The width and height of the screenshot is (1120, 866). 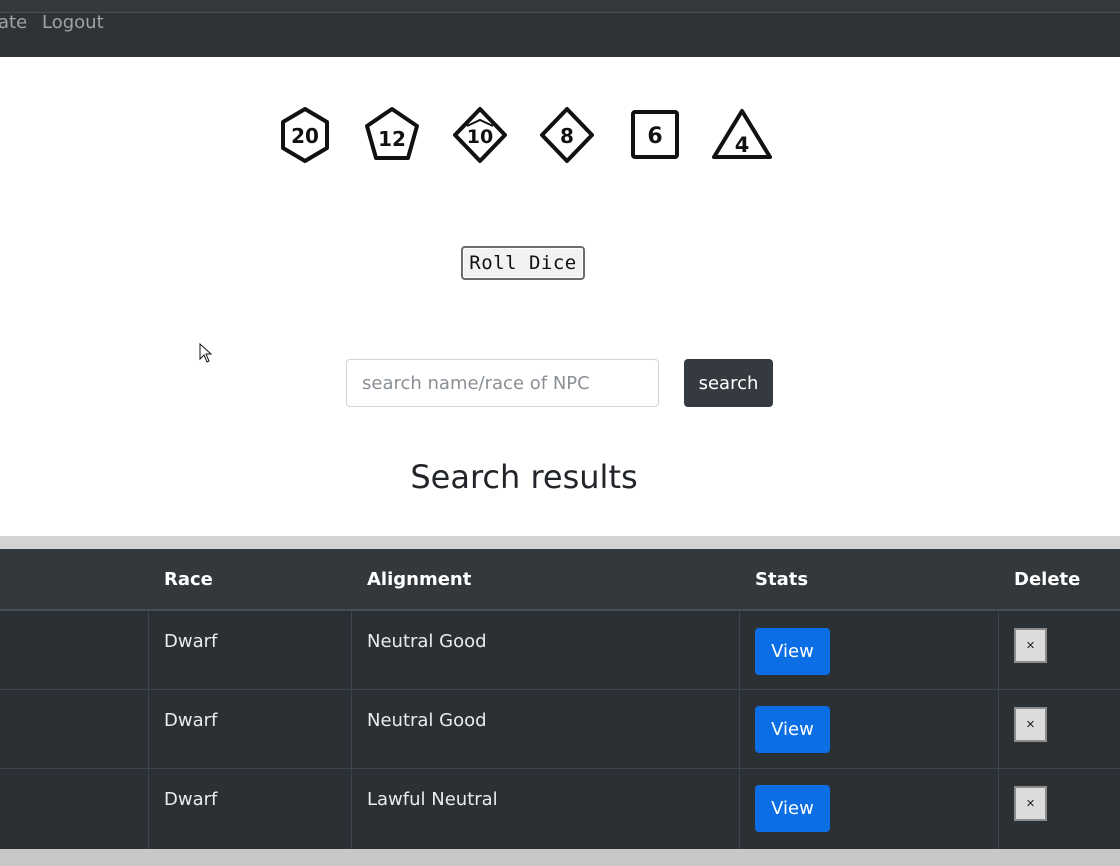 I want to click on d12-label: 12, so click(x=392, y=139).